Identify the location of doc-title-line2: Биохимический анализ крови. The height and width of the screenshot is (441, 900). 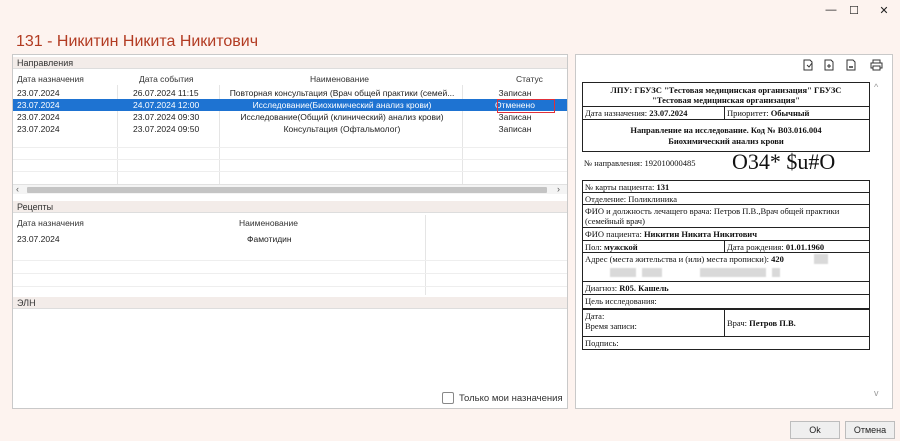
(726, 141).